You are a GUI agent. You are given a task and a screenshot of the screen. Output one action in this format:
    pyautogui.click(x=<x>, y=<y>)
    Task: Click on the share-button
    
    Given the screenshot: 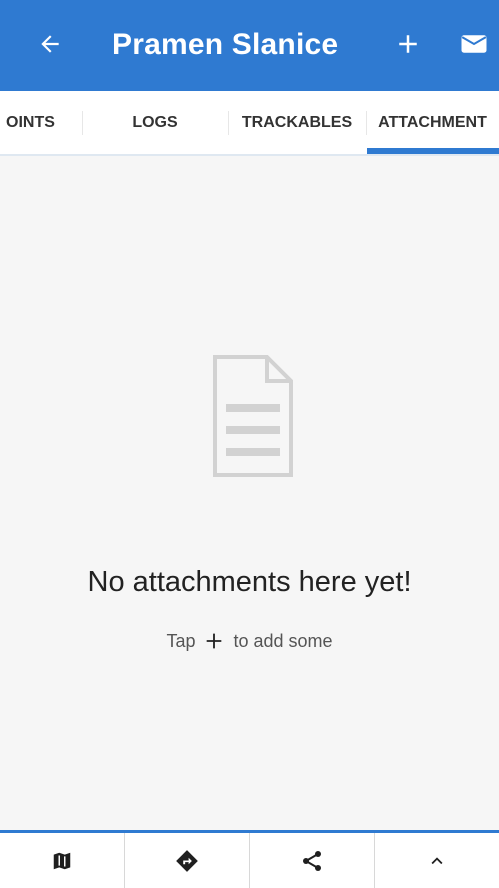 What is the action you would take?
    pyautogui.click(x=312, y=860)
    